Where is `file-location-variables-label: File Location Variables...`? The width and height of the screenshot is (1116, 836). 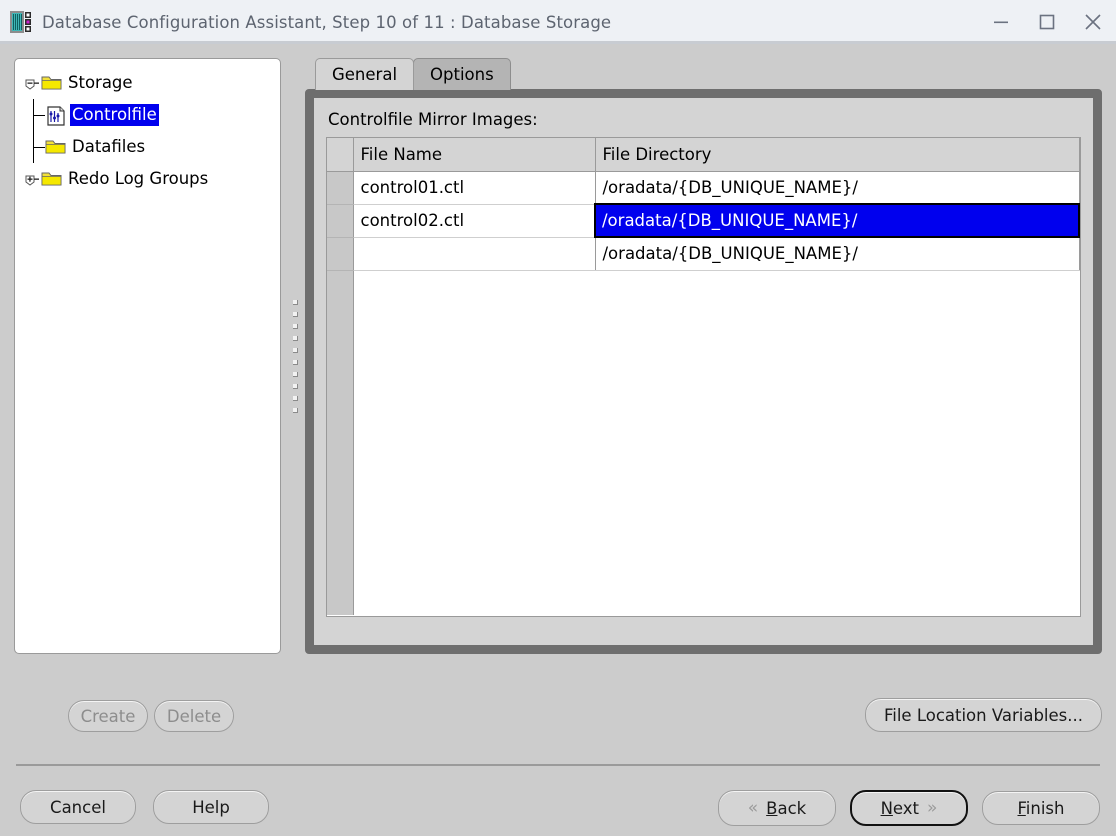 file-location-variables-label: File Location Variables... is located at coordinates (983, 715).